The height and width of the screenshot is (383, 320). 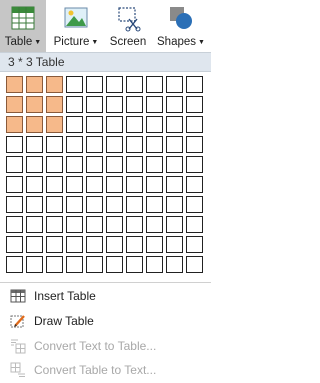 What do you see at coordinates (23, 26) in the screenshot?
I see `table-button: Table ▼` at bounding box center [23, 26].